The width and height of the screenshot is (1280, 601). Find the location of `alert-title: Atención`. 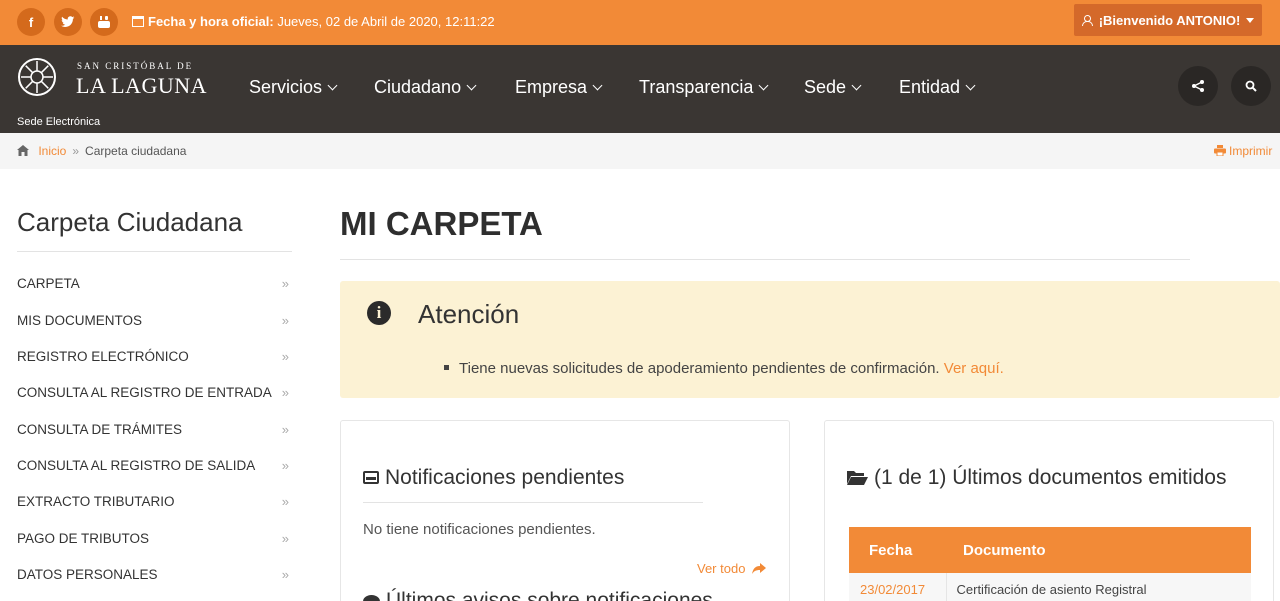

alert-title: Atención is located at coordinates (469, 314).